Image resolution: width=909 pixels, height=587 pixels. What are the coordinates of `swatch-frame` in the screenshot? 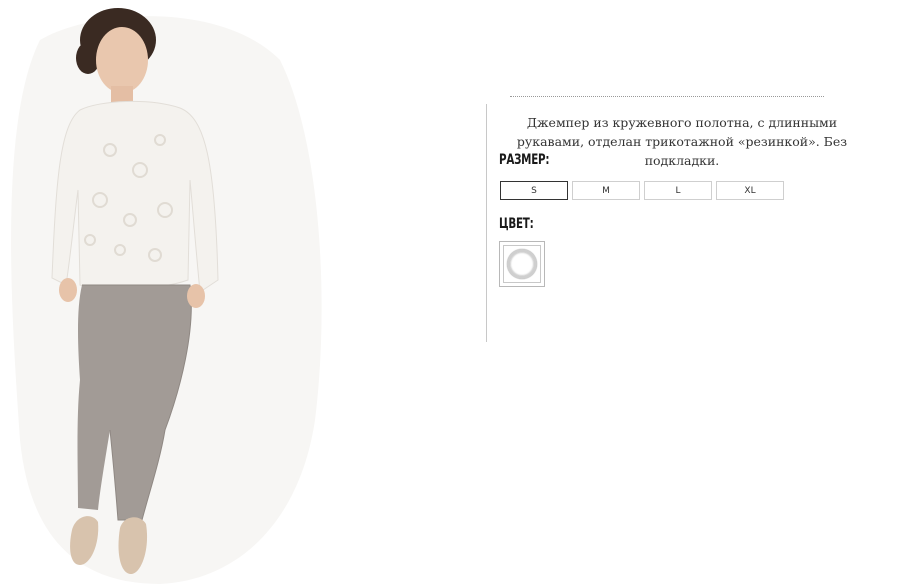 It's located at (522, 264).